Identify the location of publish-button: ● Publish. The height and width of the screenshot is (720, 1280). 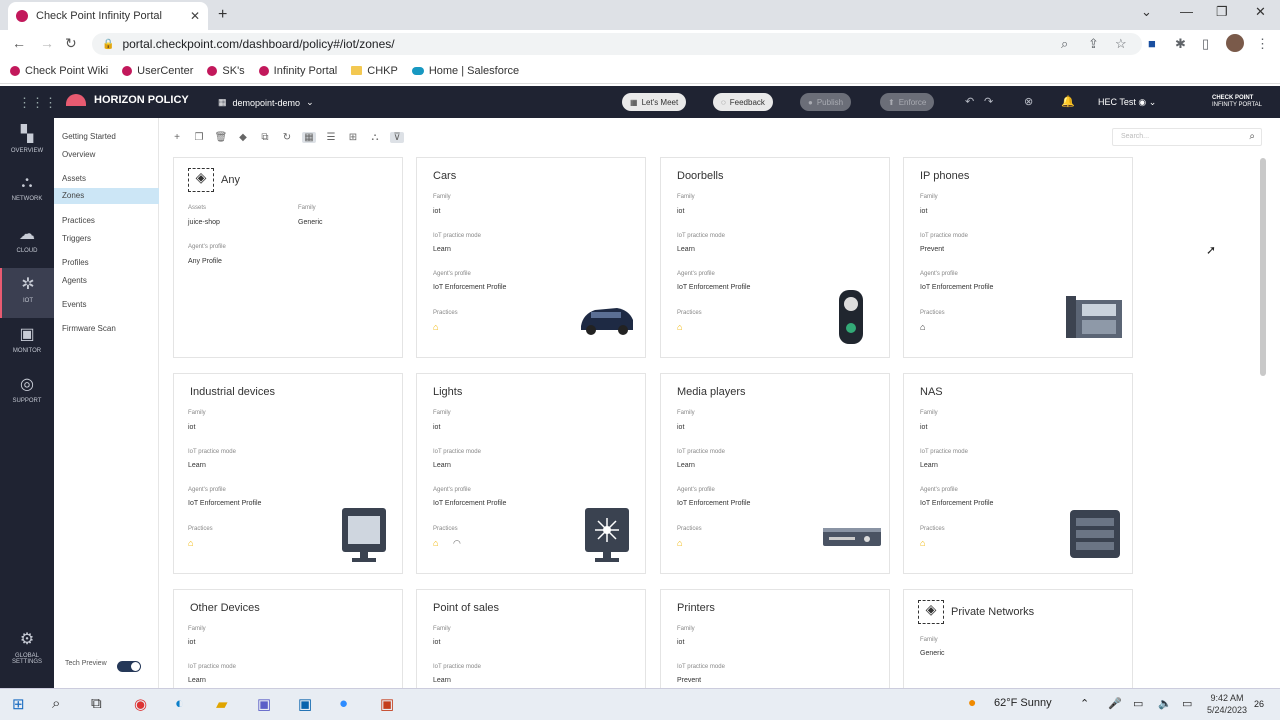
(826, 102).